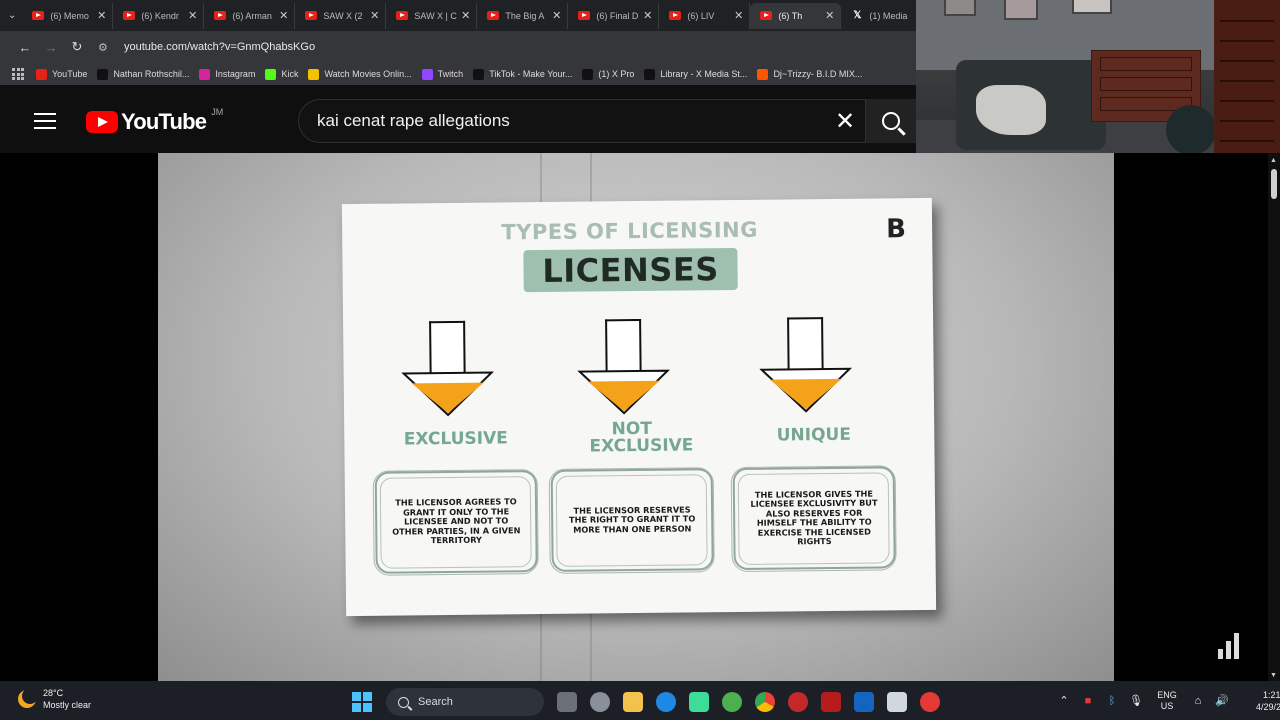 This screenshot has width=1280, height=720. I want to click on clock-time: 1:21 AM, so click(1271, 694).